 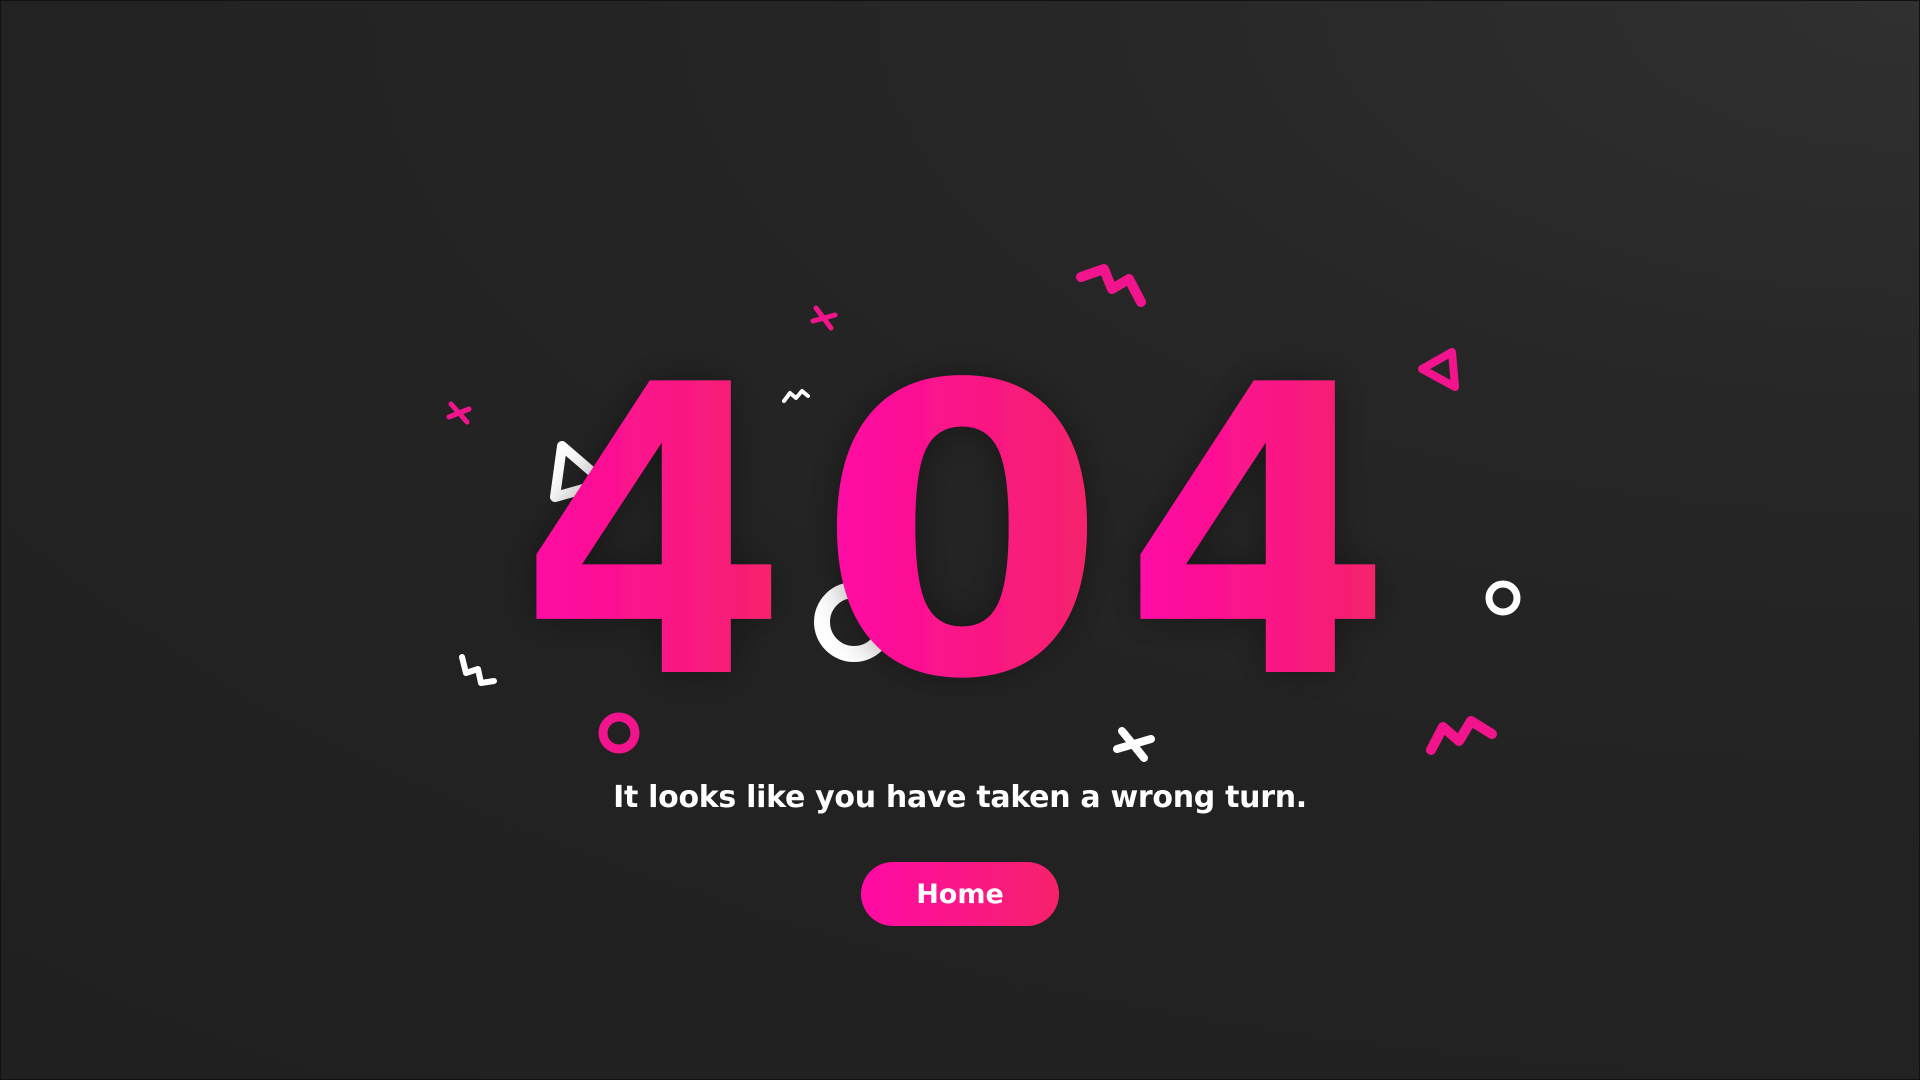 I want to click on home-button: Home, so click(x=960, y=894).